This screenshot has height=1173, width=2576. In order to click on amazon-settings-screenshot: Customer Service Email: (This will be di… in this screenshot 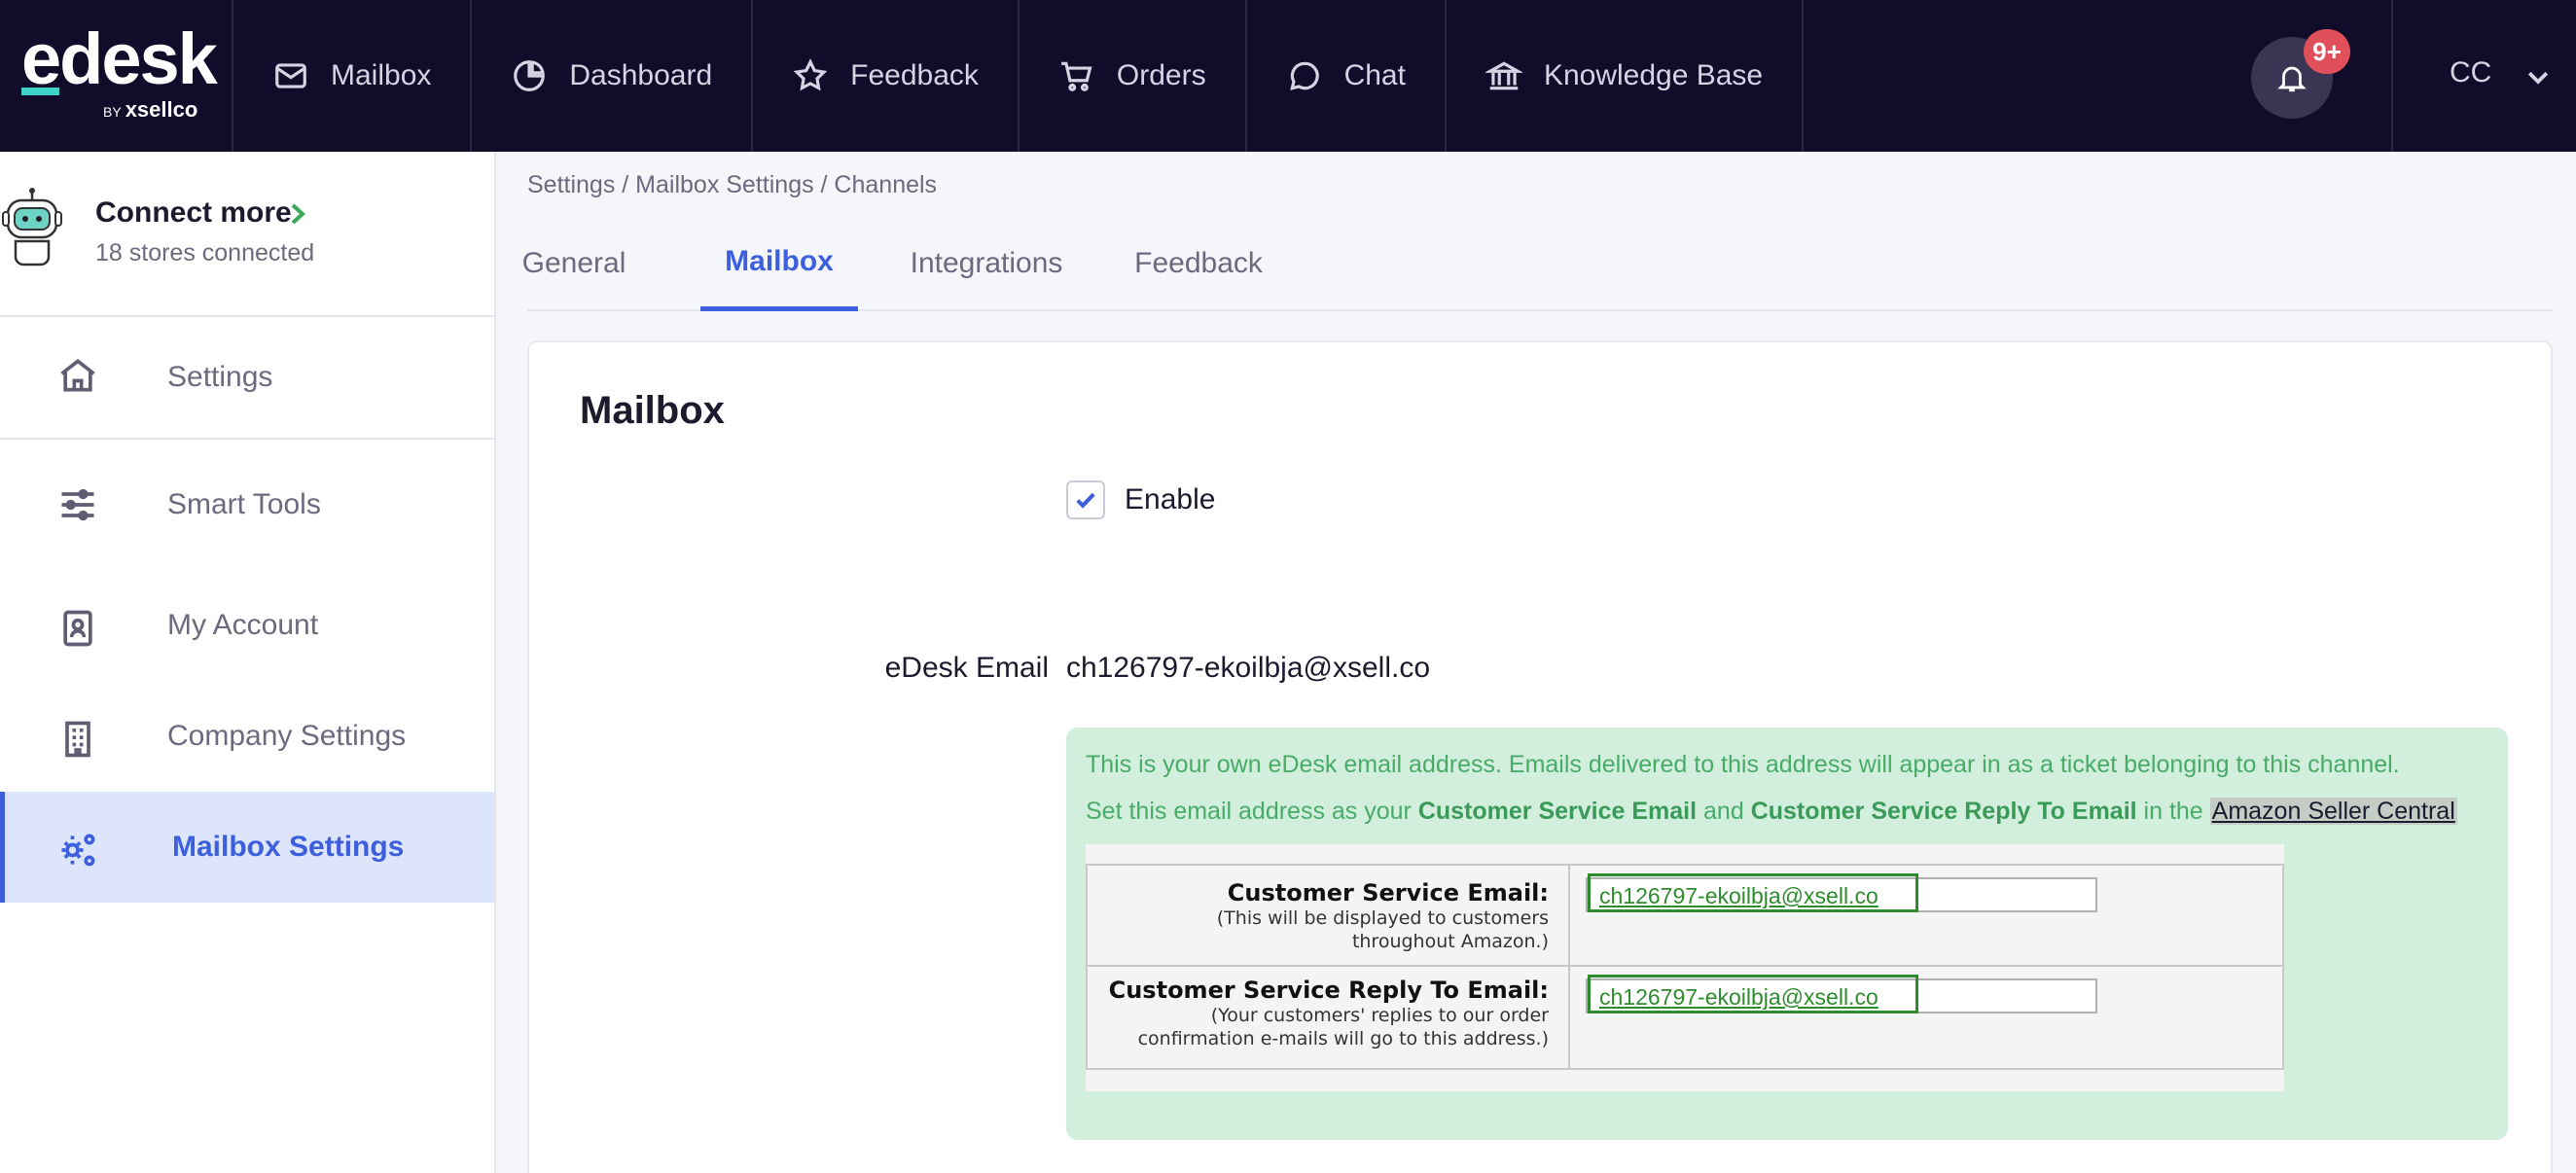, I will do `click(1685, 967)`.